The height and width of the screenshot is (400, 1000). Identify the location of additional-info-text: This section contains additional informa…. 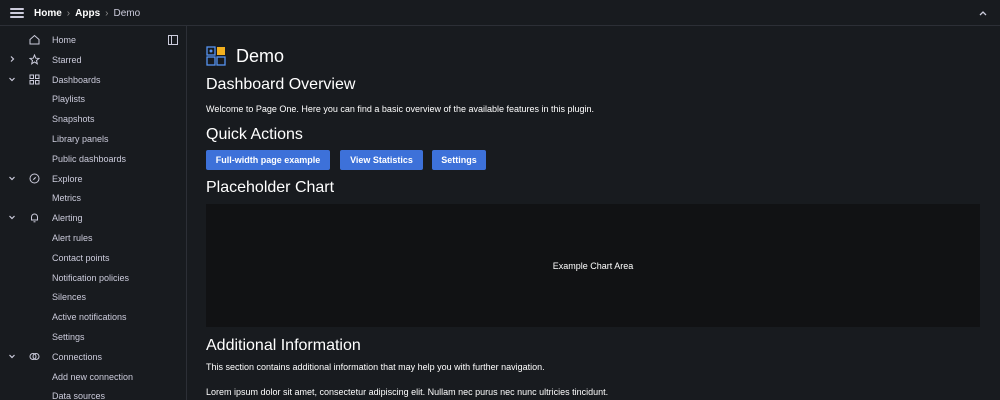
(375, 367).